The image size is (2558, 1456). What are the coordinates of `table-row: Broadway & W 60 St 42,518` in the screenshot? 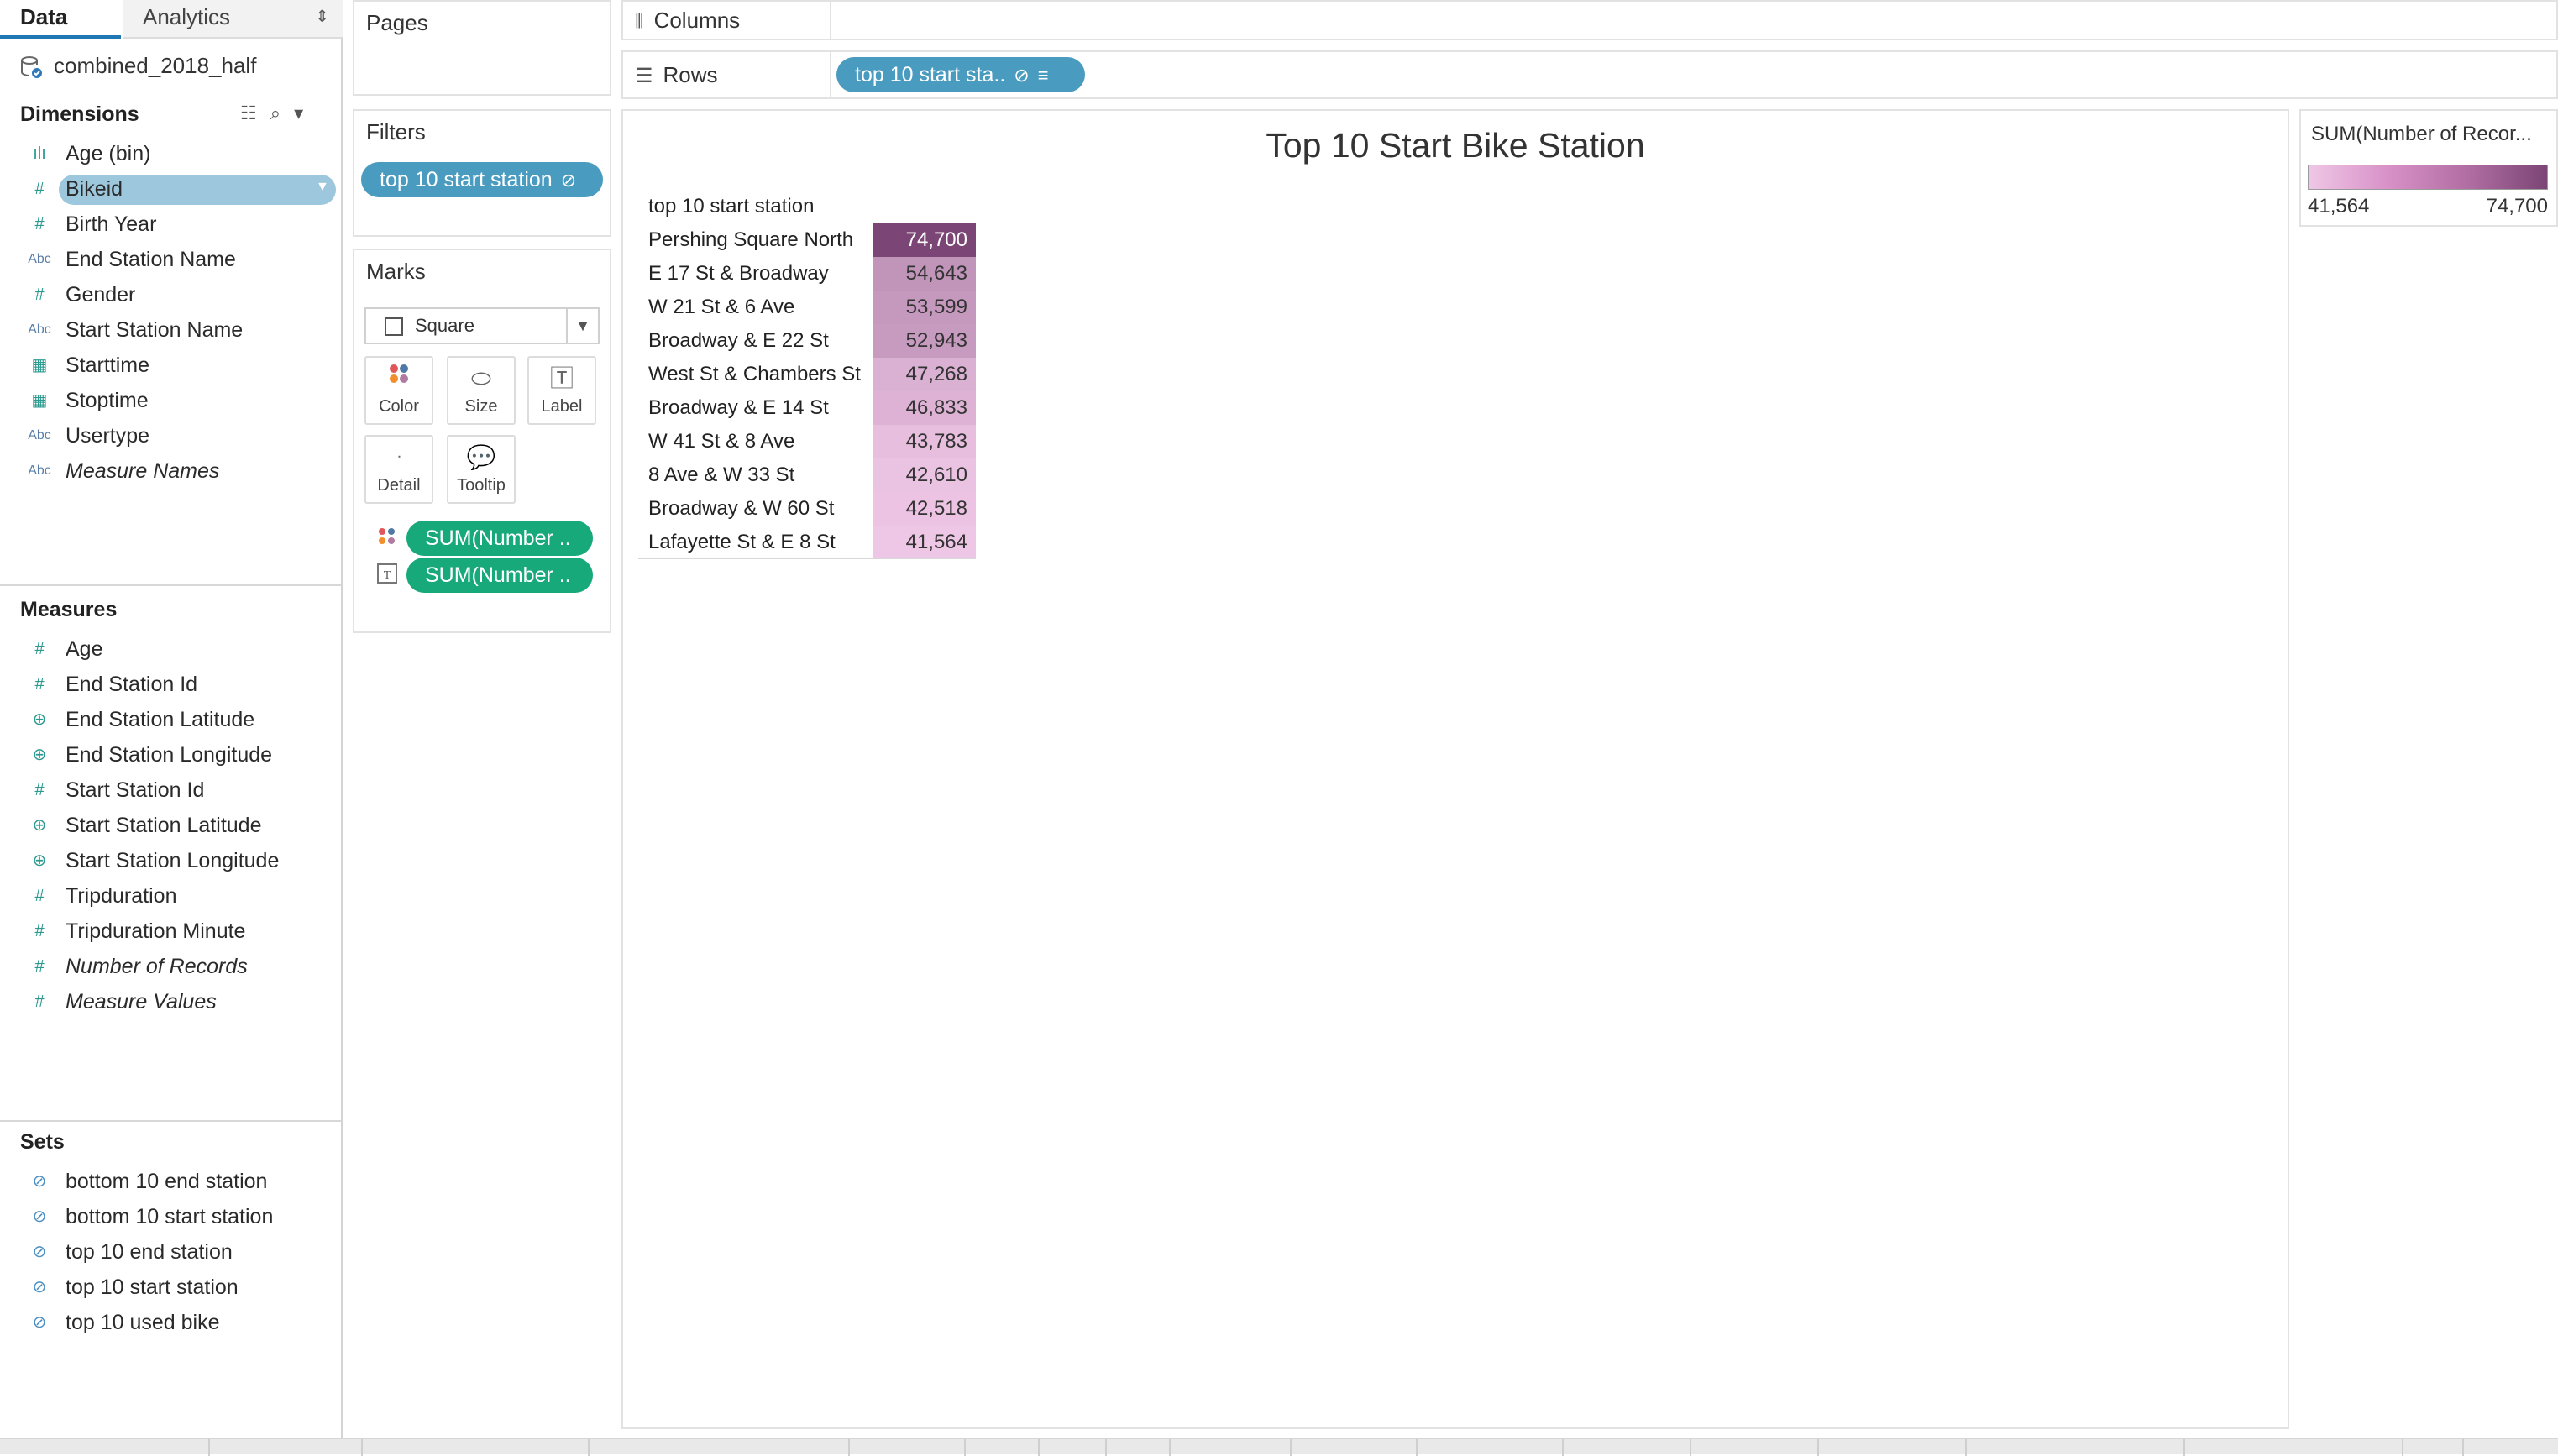 It's located at (807, 509).